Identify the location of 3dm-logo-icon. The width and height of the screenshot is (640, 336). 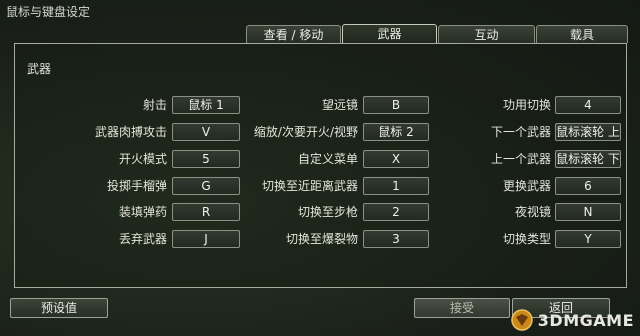
(522, 320).